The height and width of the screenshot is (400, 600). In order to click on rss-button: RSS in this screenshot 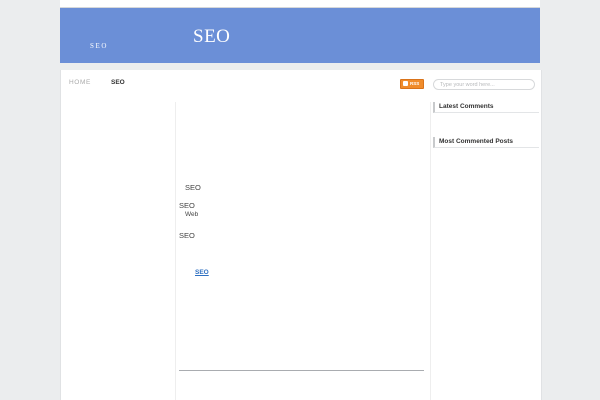, I will do `click(412, 84)`.